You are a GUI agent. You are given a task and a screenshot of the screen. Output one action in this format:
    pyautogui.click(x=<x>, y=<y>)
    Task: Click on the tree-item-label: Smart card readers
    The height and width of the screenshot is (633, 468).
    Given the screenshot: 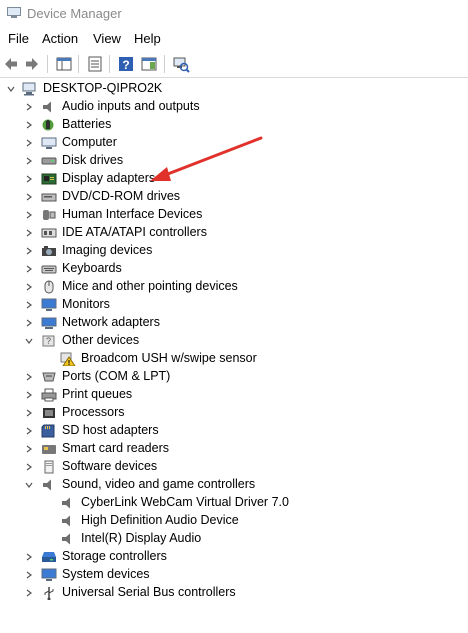 What is the action you would take?
    pyautogui.click(x=115, y=448)
    